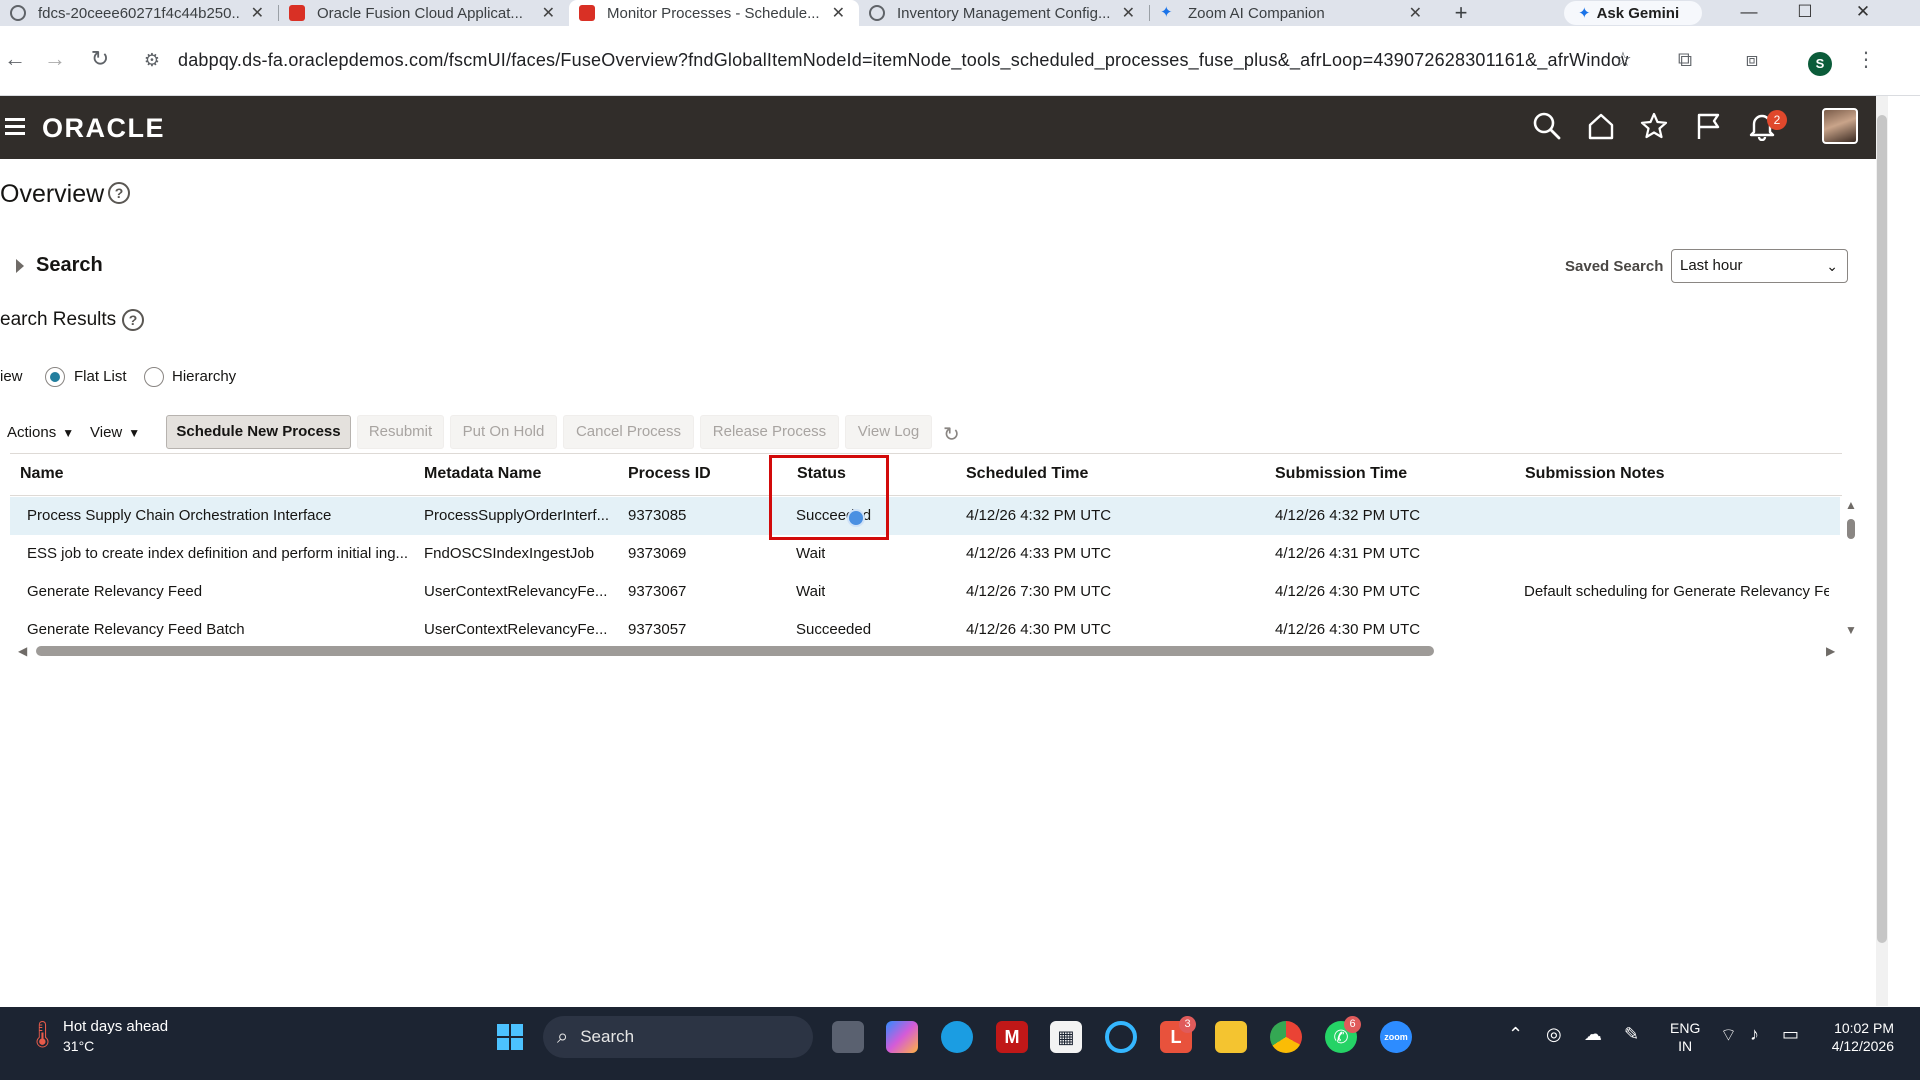  Describe the element at coordinates (1790, 1034) in the screenshot. I see `battery-icon: ▭` at that location.